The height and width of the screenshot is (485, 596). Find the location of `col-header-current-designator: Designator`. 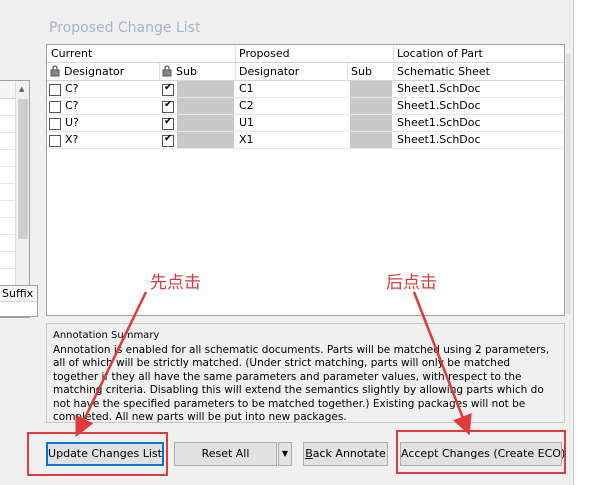

col-header-current-designator: Designator is located at coordinates (103, 72).